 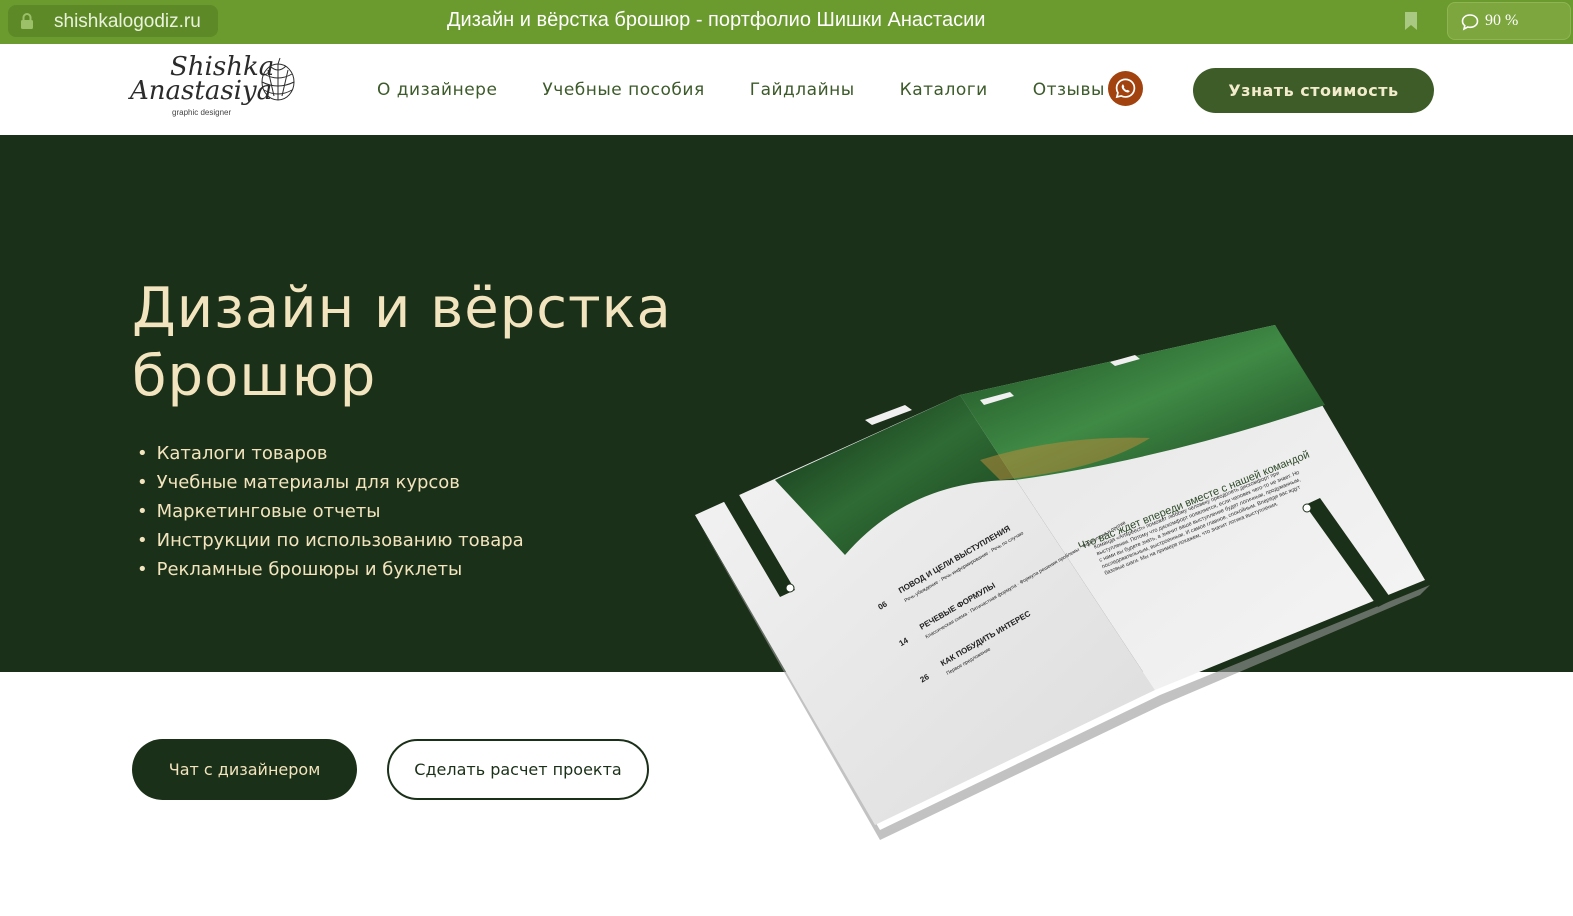 What do you see at coordinates (402, 342) in the screenshot?
I see `hero-title: Дизайн и вёрстка брошюр` at bounding box center [402, 342].